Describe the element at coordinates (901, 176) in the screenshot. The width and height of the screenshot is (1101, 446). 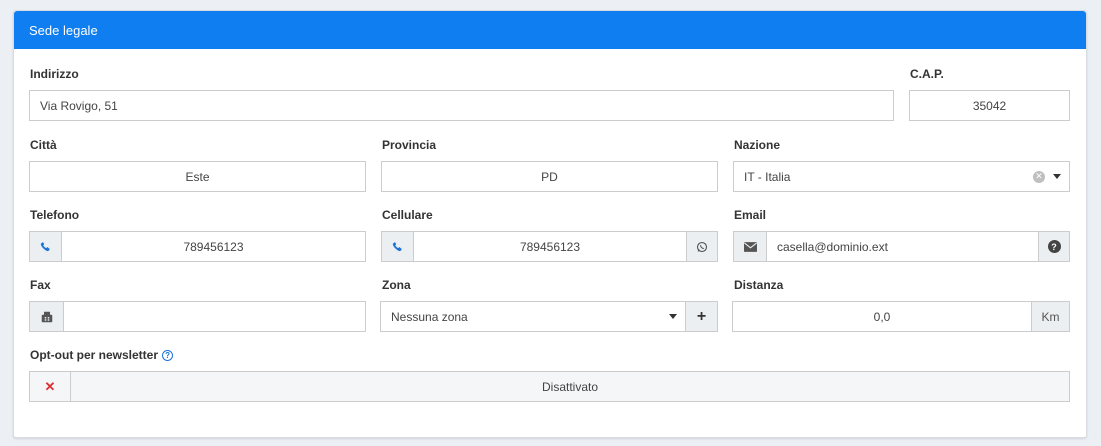
I see `nazione-select: IT - Italia ✕` at that location.